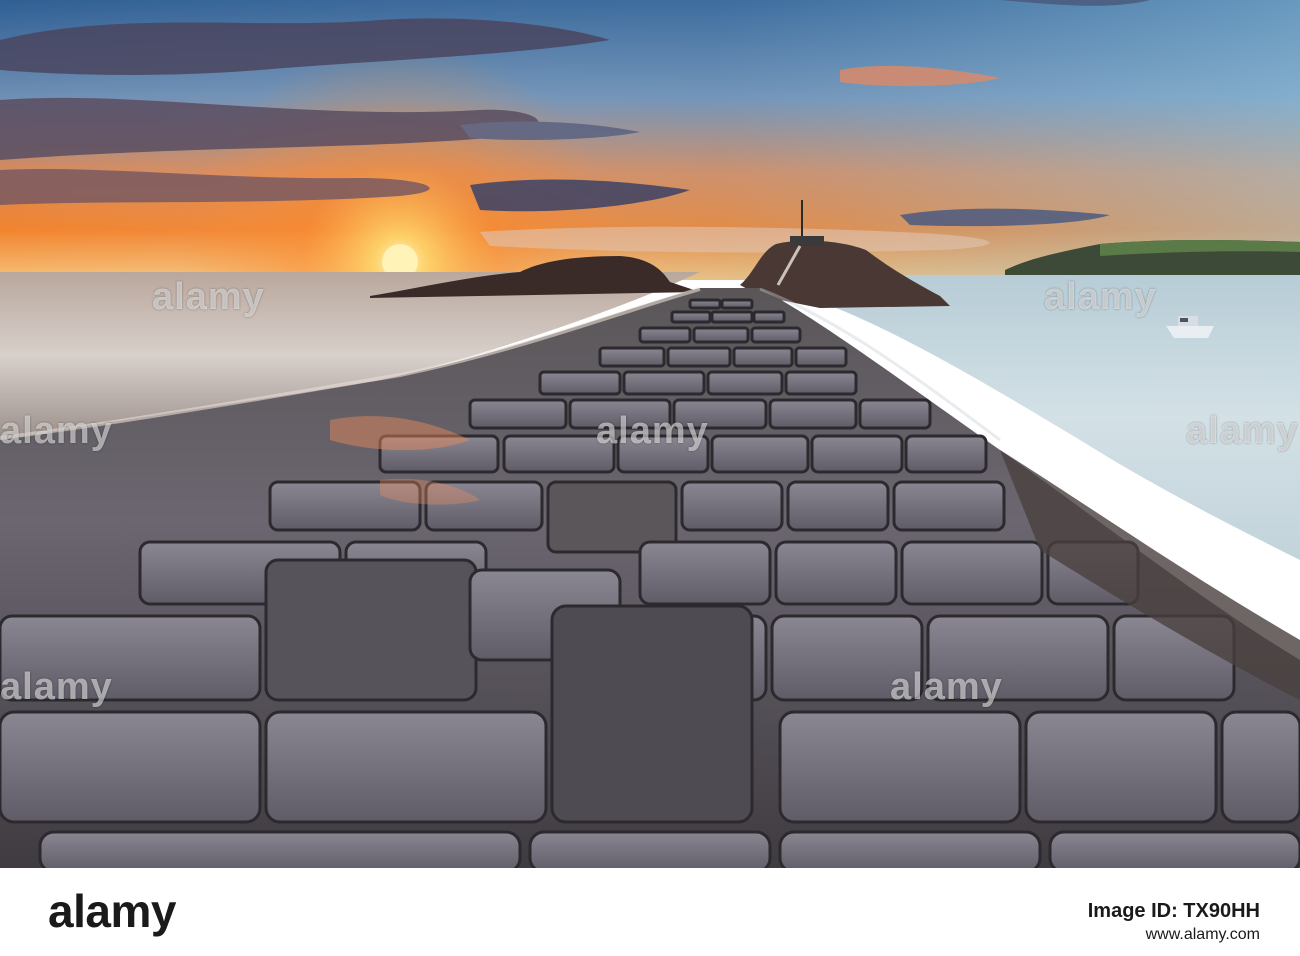  What do you see at coordinates (1202, 934) in the screenshot?
I see `site-url: www.alamy.com` at bounding box center [1202, 934].